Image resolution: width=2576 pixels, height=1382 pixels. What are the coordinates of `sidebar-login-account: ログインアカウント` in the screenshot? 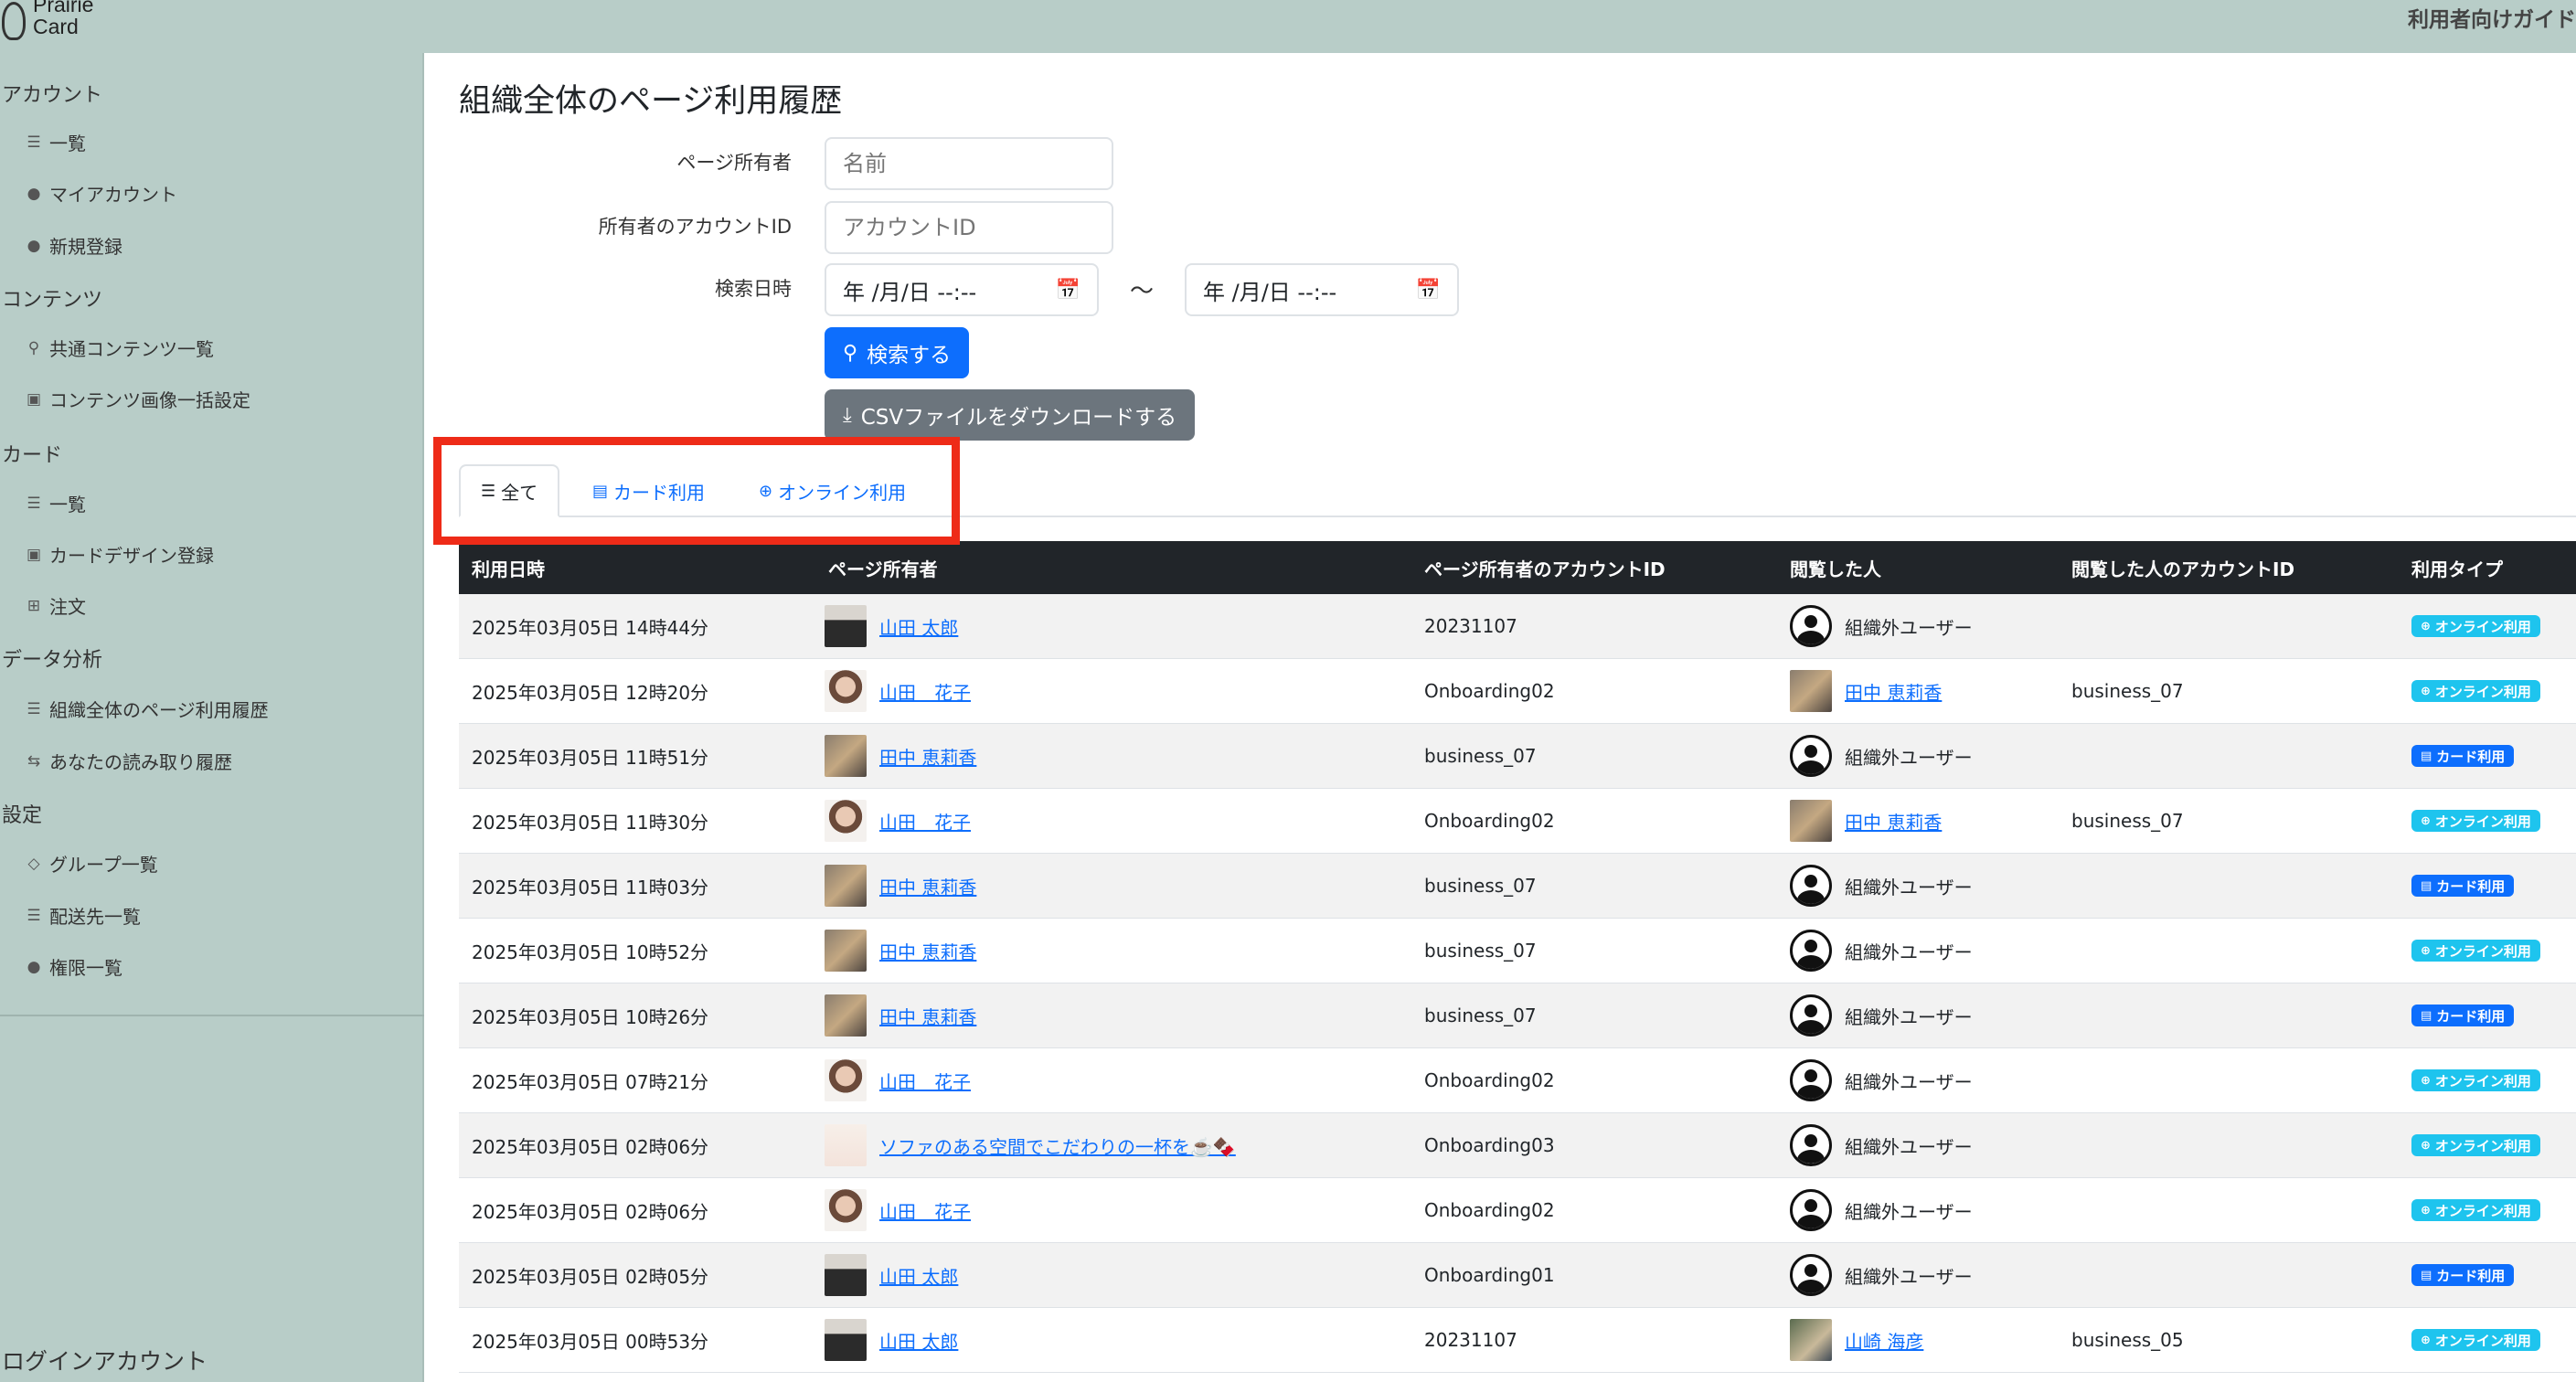 It's located at (105, 1360).